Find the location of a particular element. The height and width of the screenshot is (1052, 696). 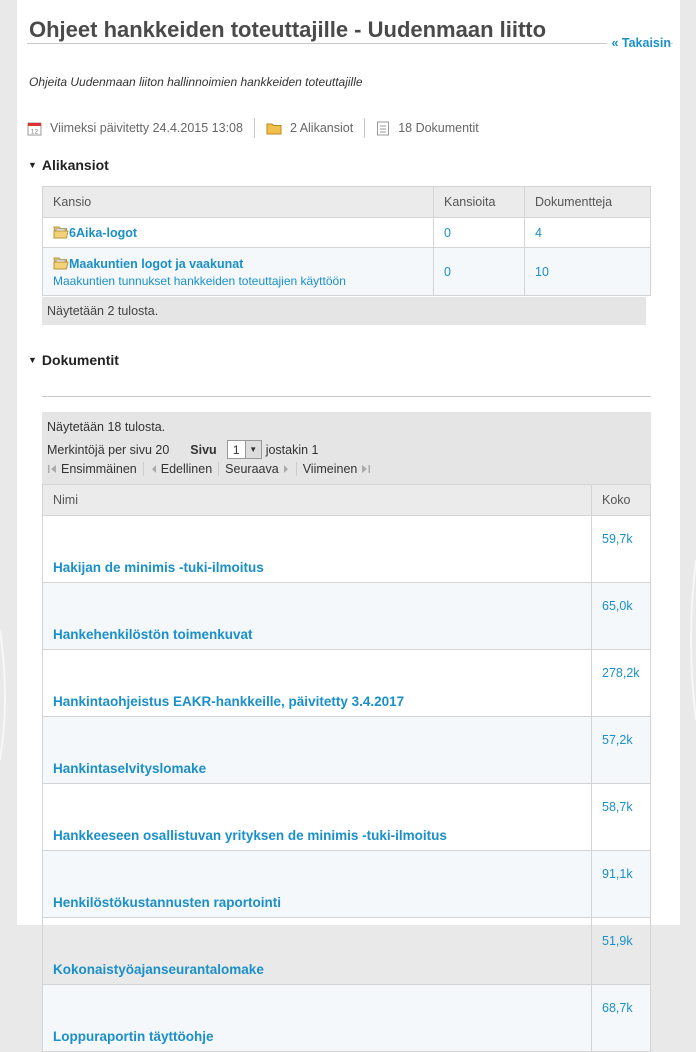

meta-subfolders: 2 Alikansiot is located at coordinates (309, 128).